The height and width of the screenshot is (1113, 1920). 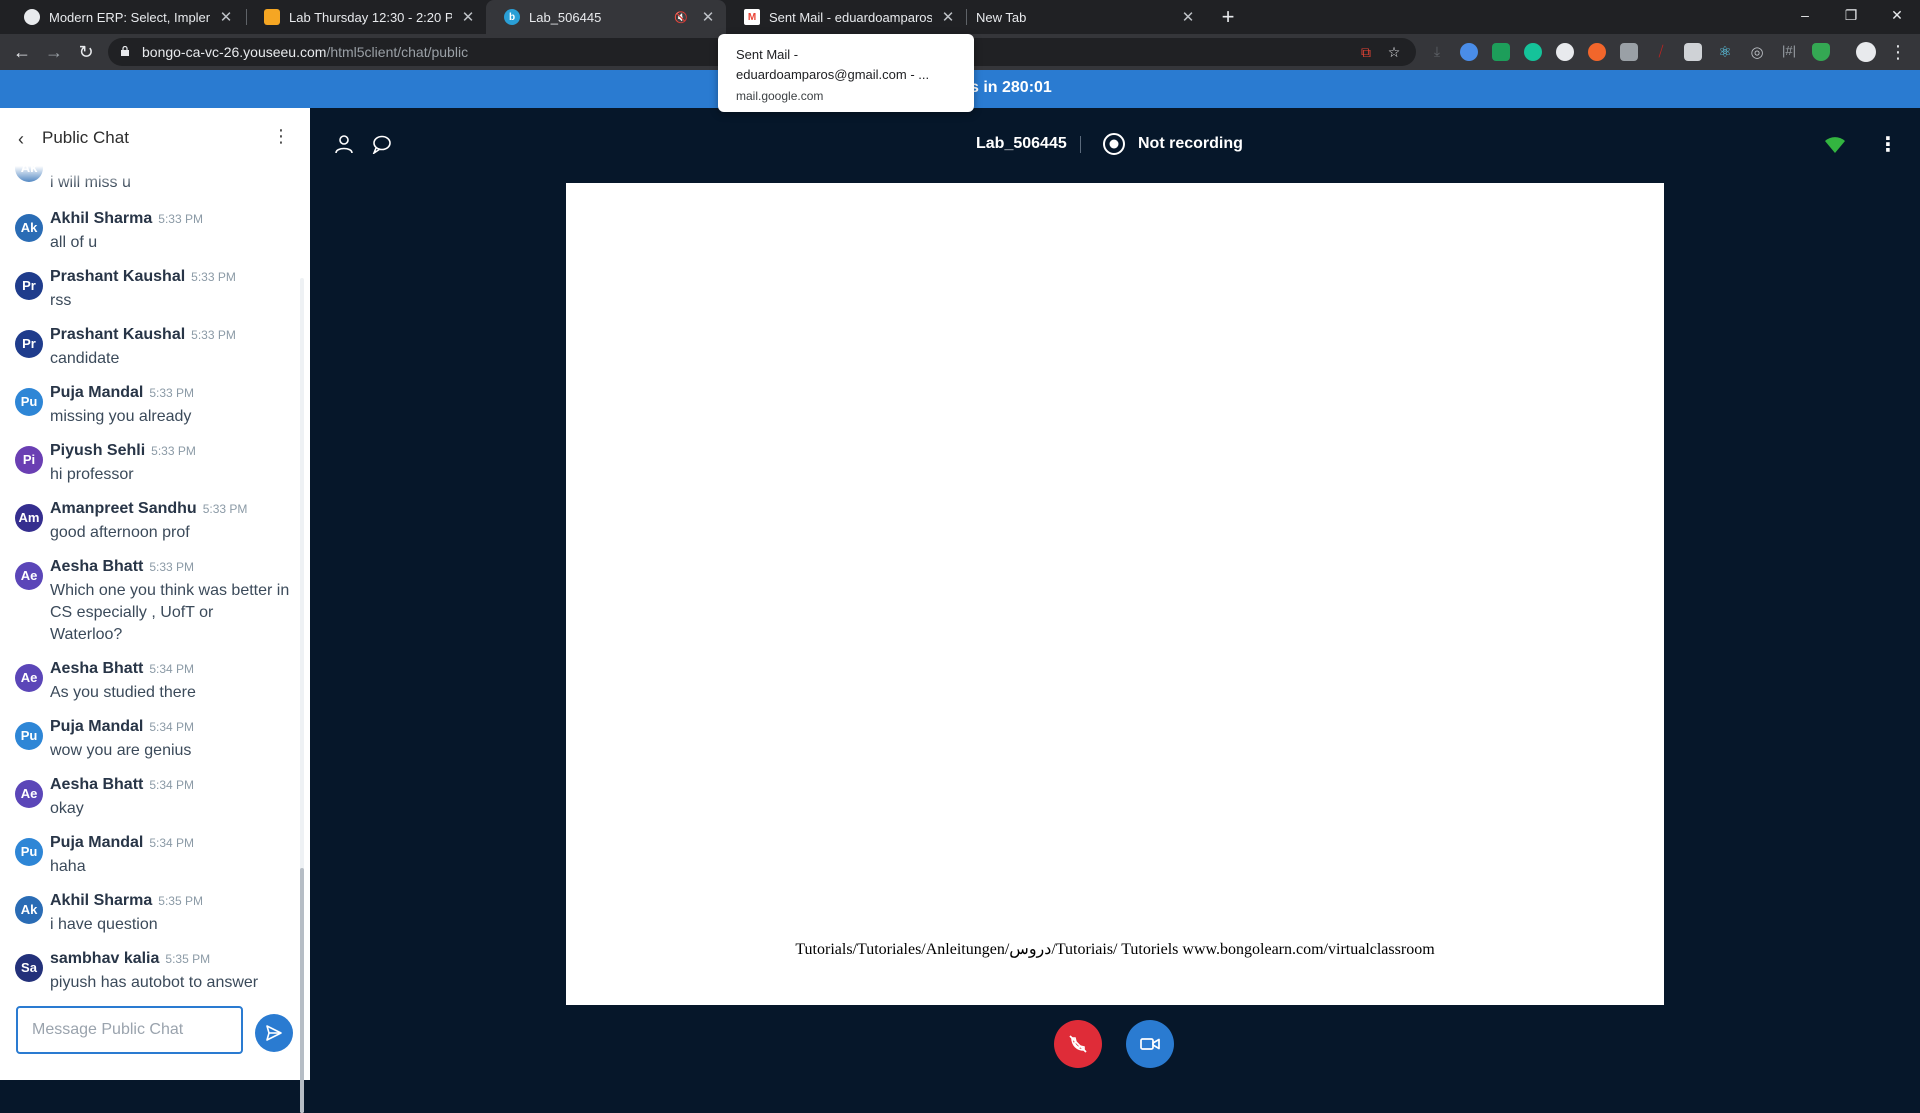 I want to click on download-icon: ⤓, so click(x=1437, y=52).